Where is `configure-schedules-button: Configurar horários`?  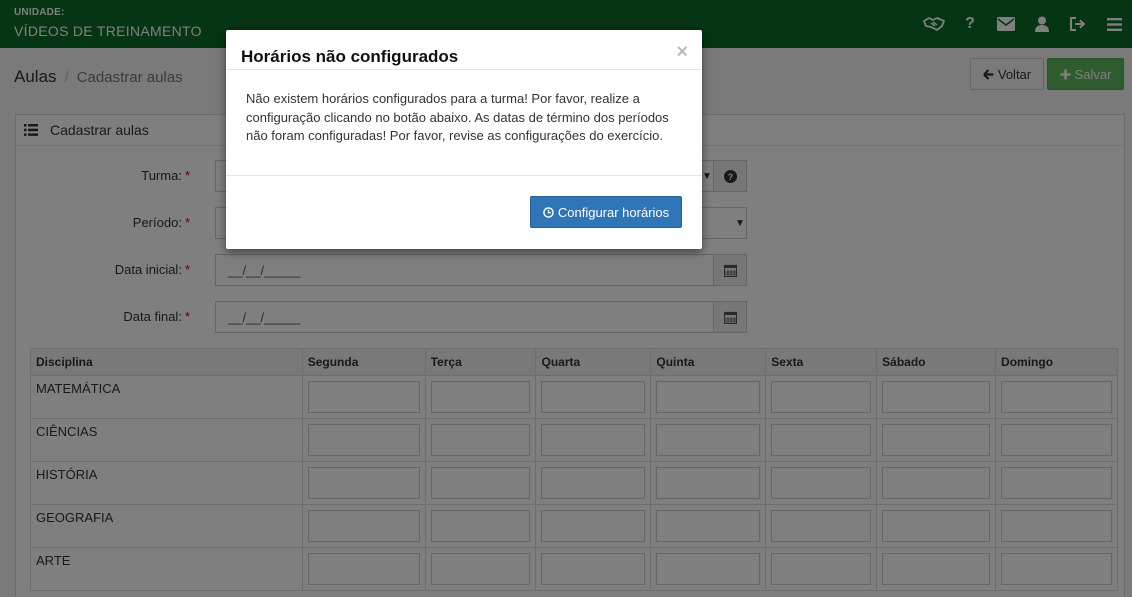
configure-schedules-button: Configurar horários is located at coordinates (606, 212).